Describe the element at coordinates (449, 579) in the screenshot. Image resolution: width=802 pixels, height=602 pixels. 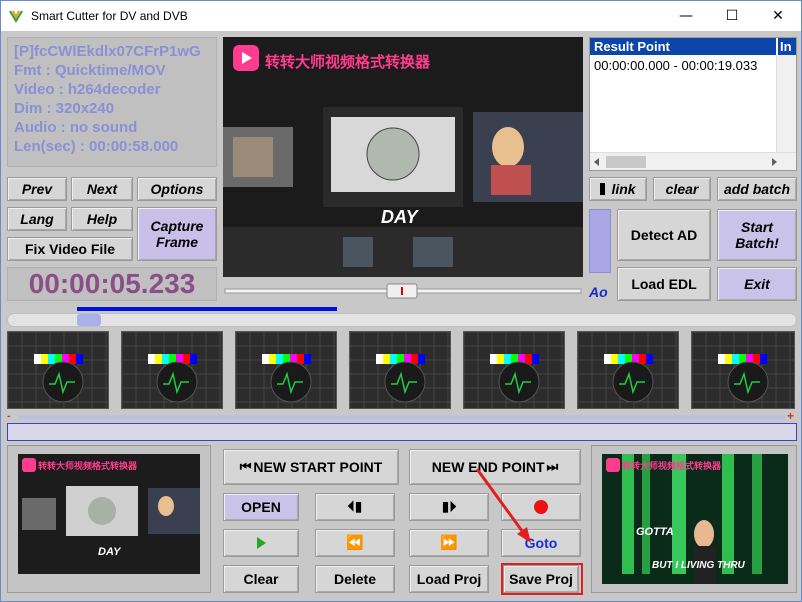
I see `load-proj-button: Load Proj` at that location.